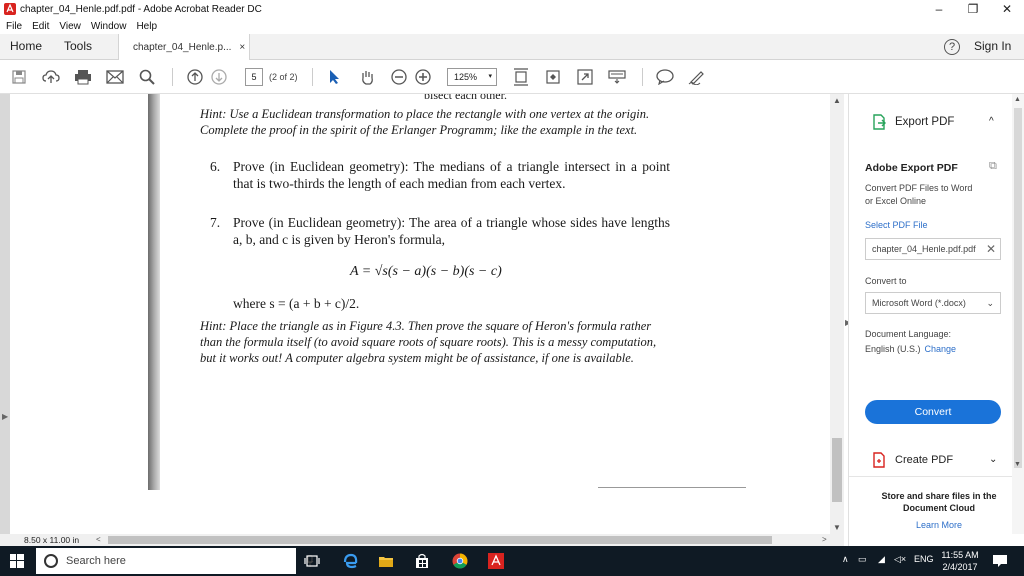 This screenshot has height=576, width=1024. Describe the element at coordinates (219, 77) in the screenshot. I see `next-page-icon` at that location.